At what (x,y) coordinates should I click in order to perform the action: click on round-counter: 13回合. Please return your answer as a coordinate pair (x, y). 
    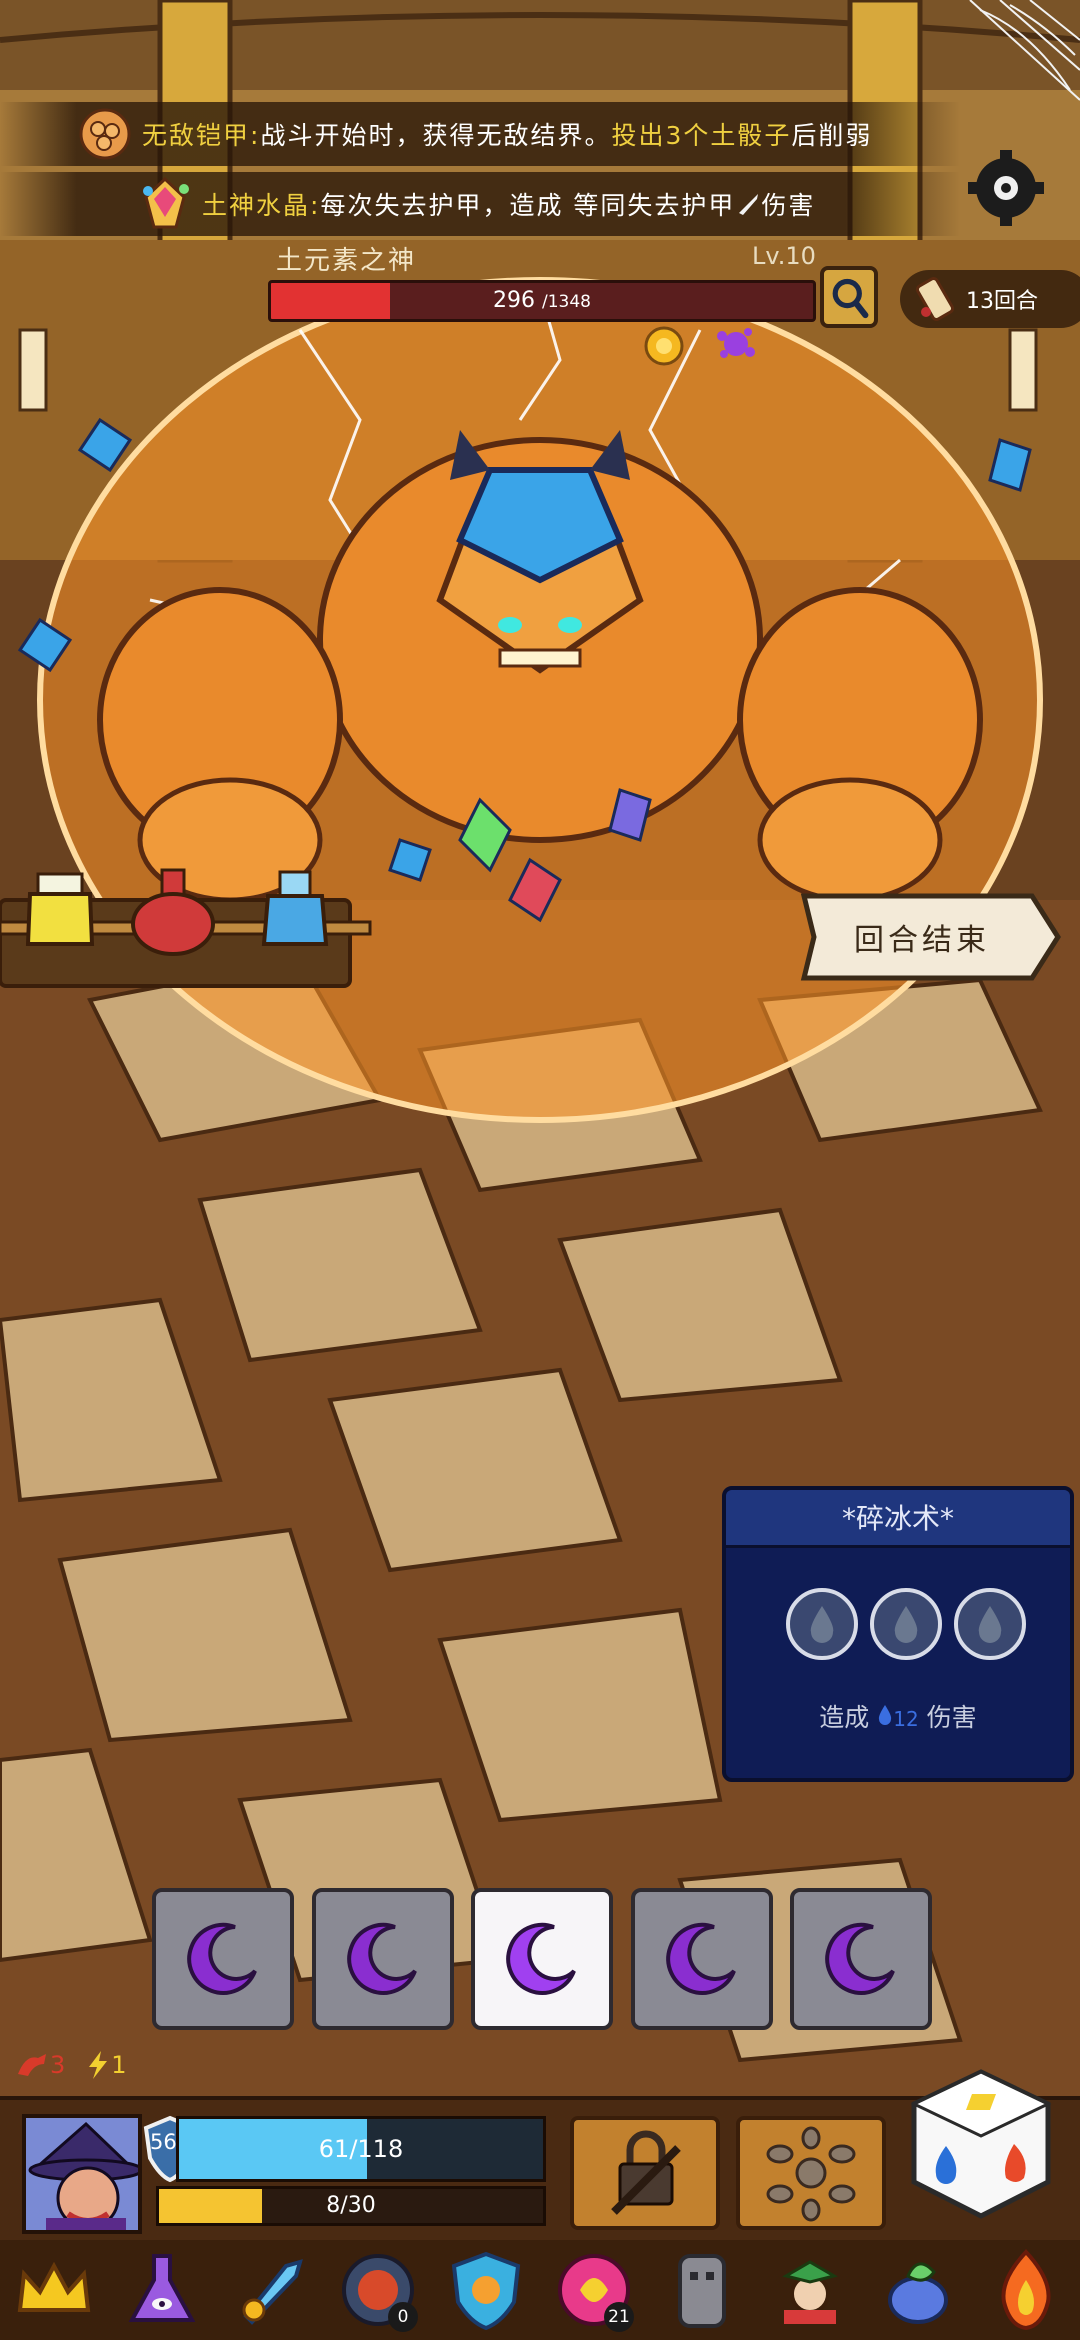
    Looking at the image, I should click on (990, 299).